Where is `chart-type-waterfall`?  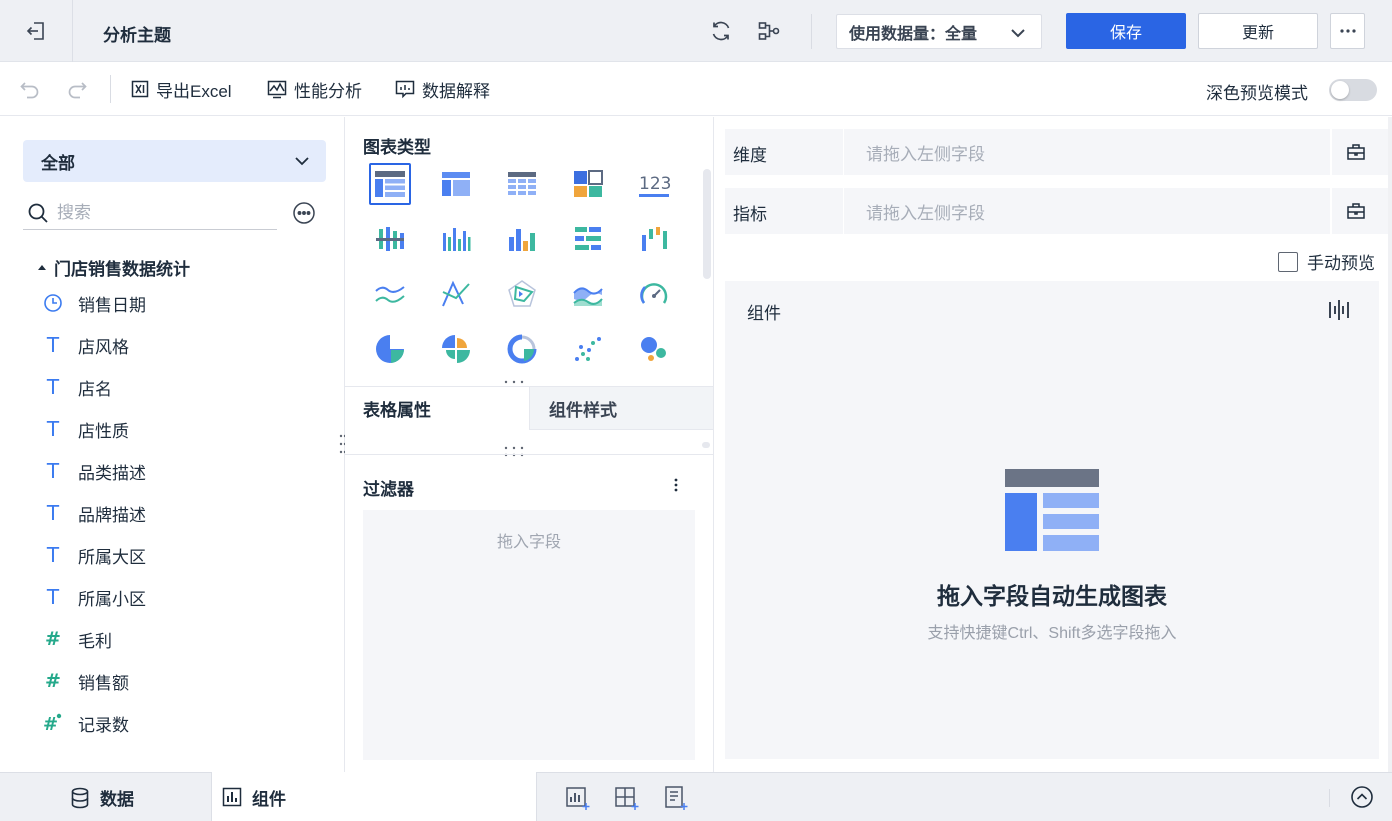 chart-type-waterfall is located at coordinates (654, 239).